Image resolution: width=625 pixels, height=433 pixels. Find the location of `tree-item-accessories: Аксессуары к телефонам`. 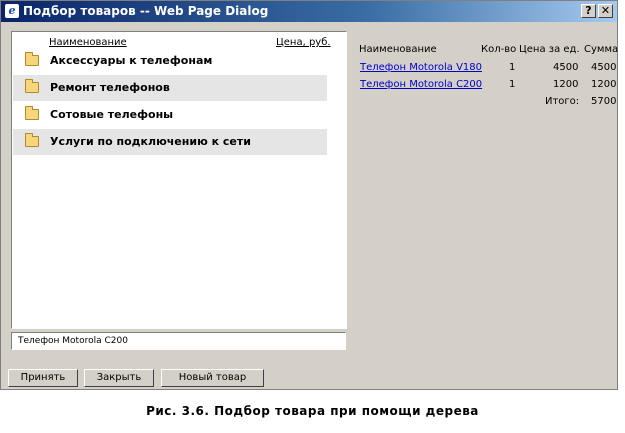

tree-item-accessories: Аксессуары к телефонам is located at coordinates (170, 61).